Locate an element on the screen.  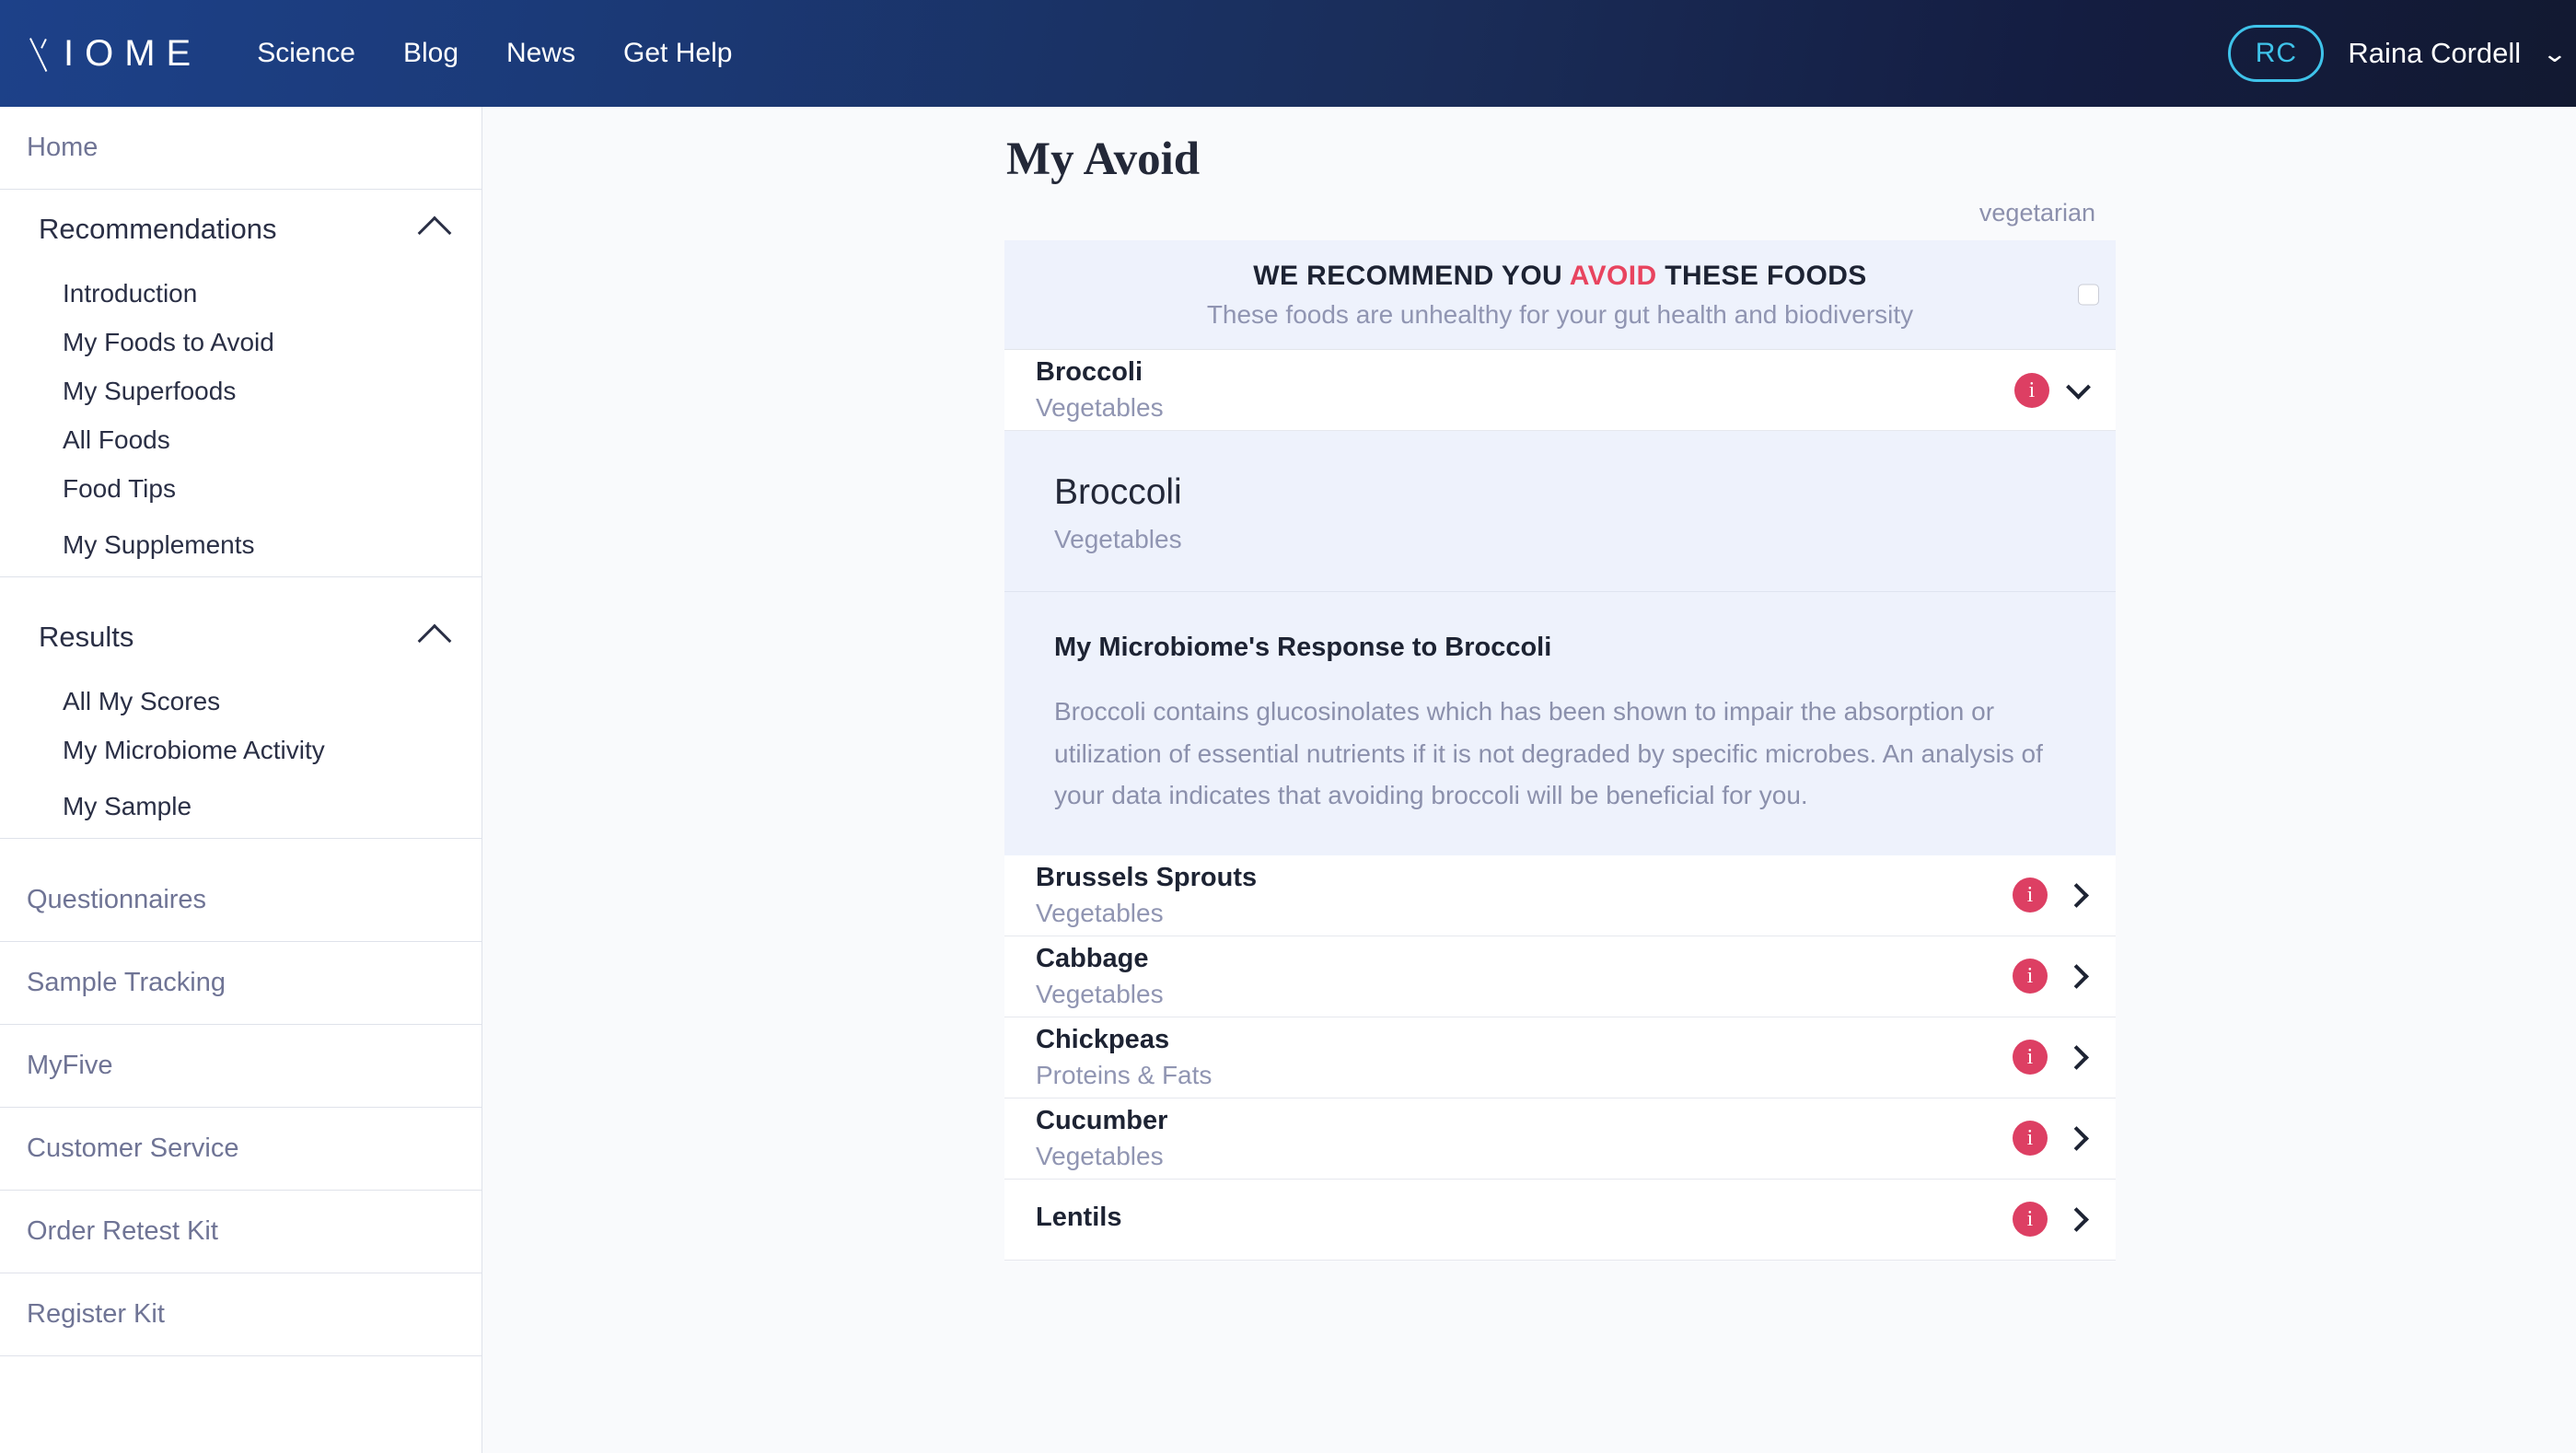
logo-text: IOME is located at coordinates (133, 53).